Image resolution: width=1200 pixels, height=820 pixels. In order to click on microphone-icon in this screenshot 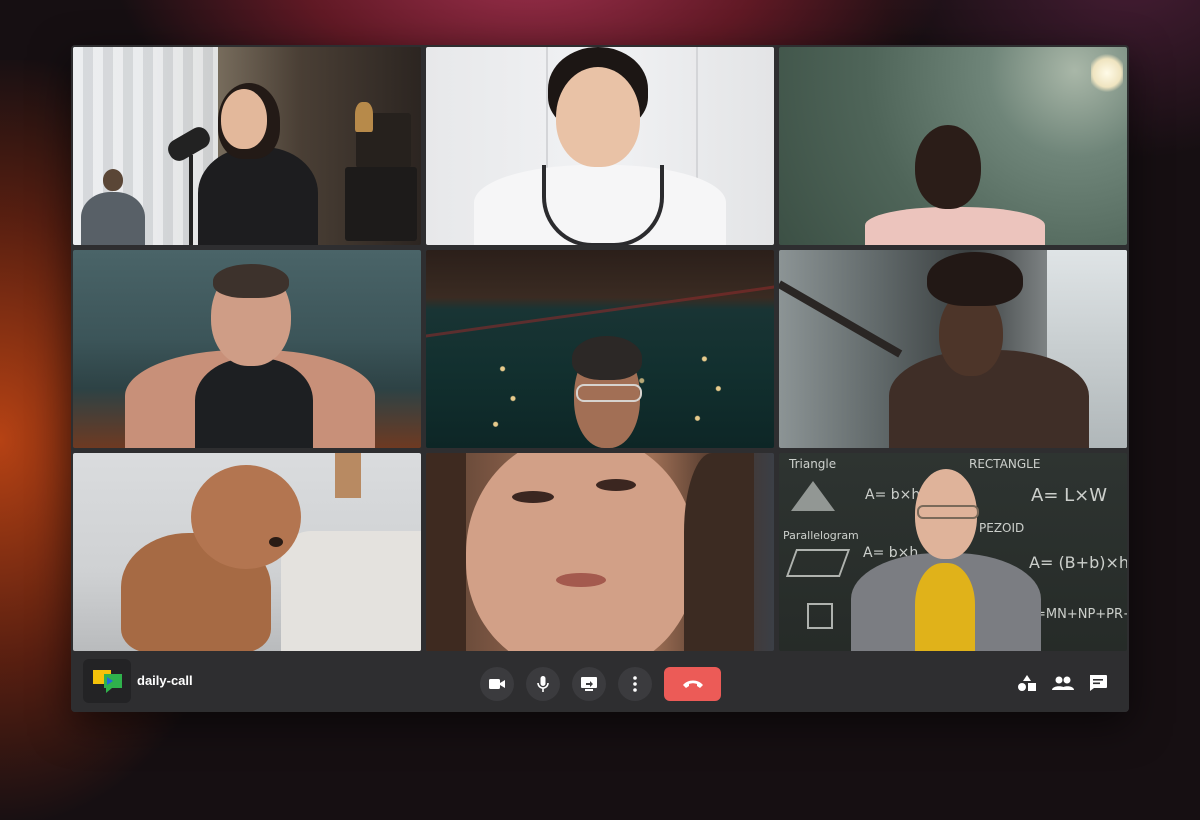, I will do `click(543, 684)`.